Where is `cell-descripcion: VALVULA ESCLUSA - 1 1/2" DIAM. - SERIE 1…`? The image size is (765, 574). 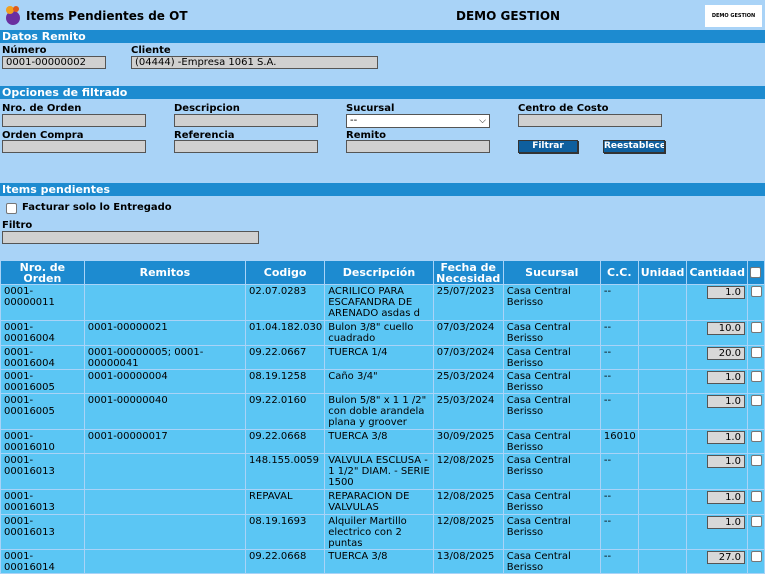
cell-descripcion: VALVULA ESCLUSA - 1 1/2" DIAM. - SERIE 1… is located at coordinates (379, 471).